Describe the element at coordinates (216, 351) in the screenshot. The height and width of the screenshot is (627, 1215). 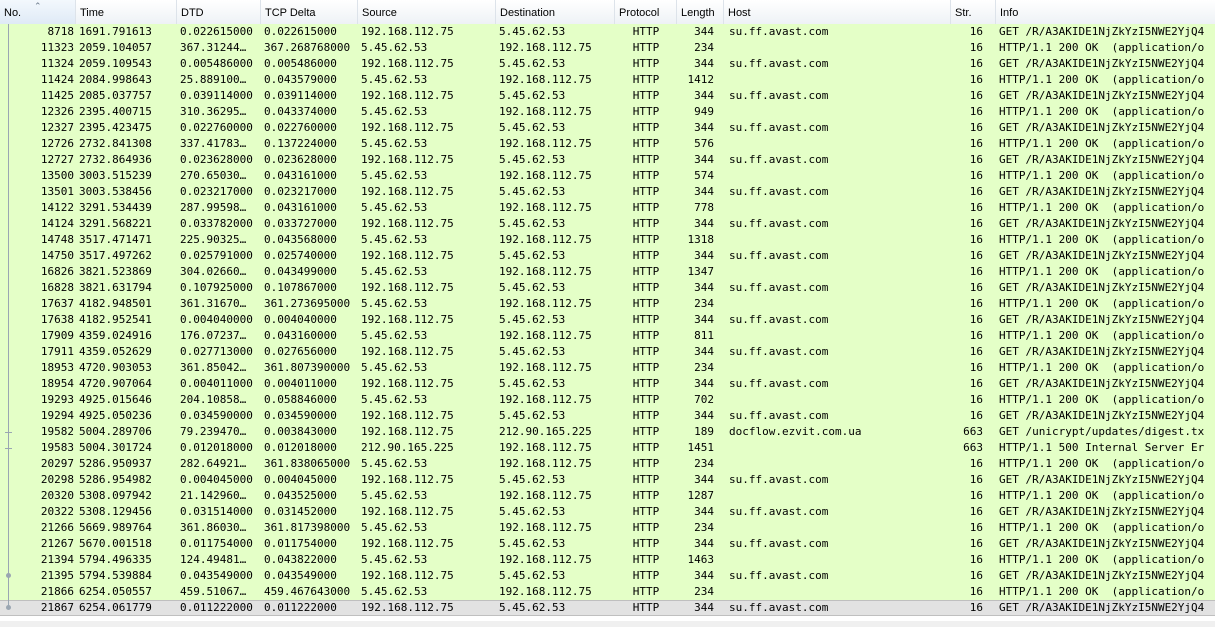
I see `cell-dtd: 0.027713000` at that location.